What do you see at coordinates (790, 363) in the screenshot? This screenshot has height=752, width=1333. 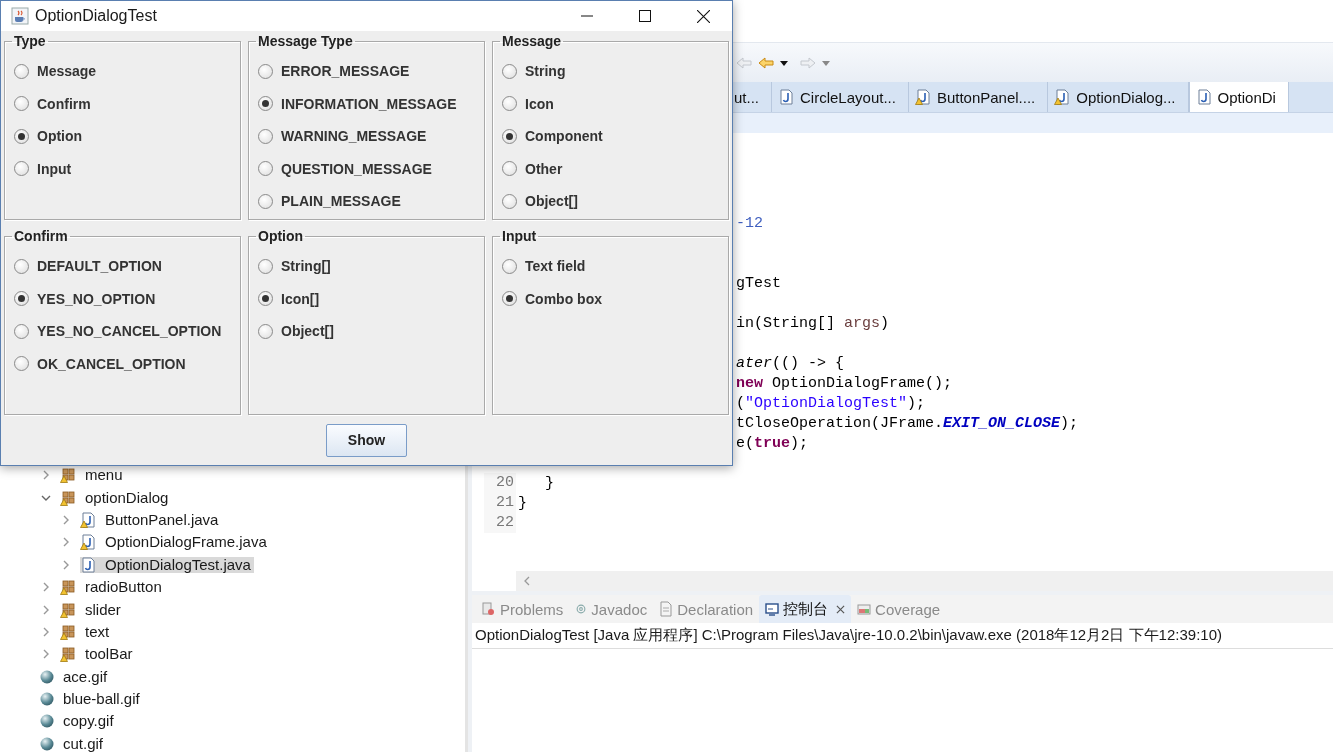 I see `code-line: ater(() -> {` at bounding box center [790, 363].